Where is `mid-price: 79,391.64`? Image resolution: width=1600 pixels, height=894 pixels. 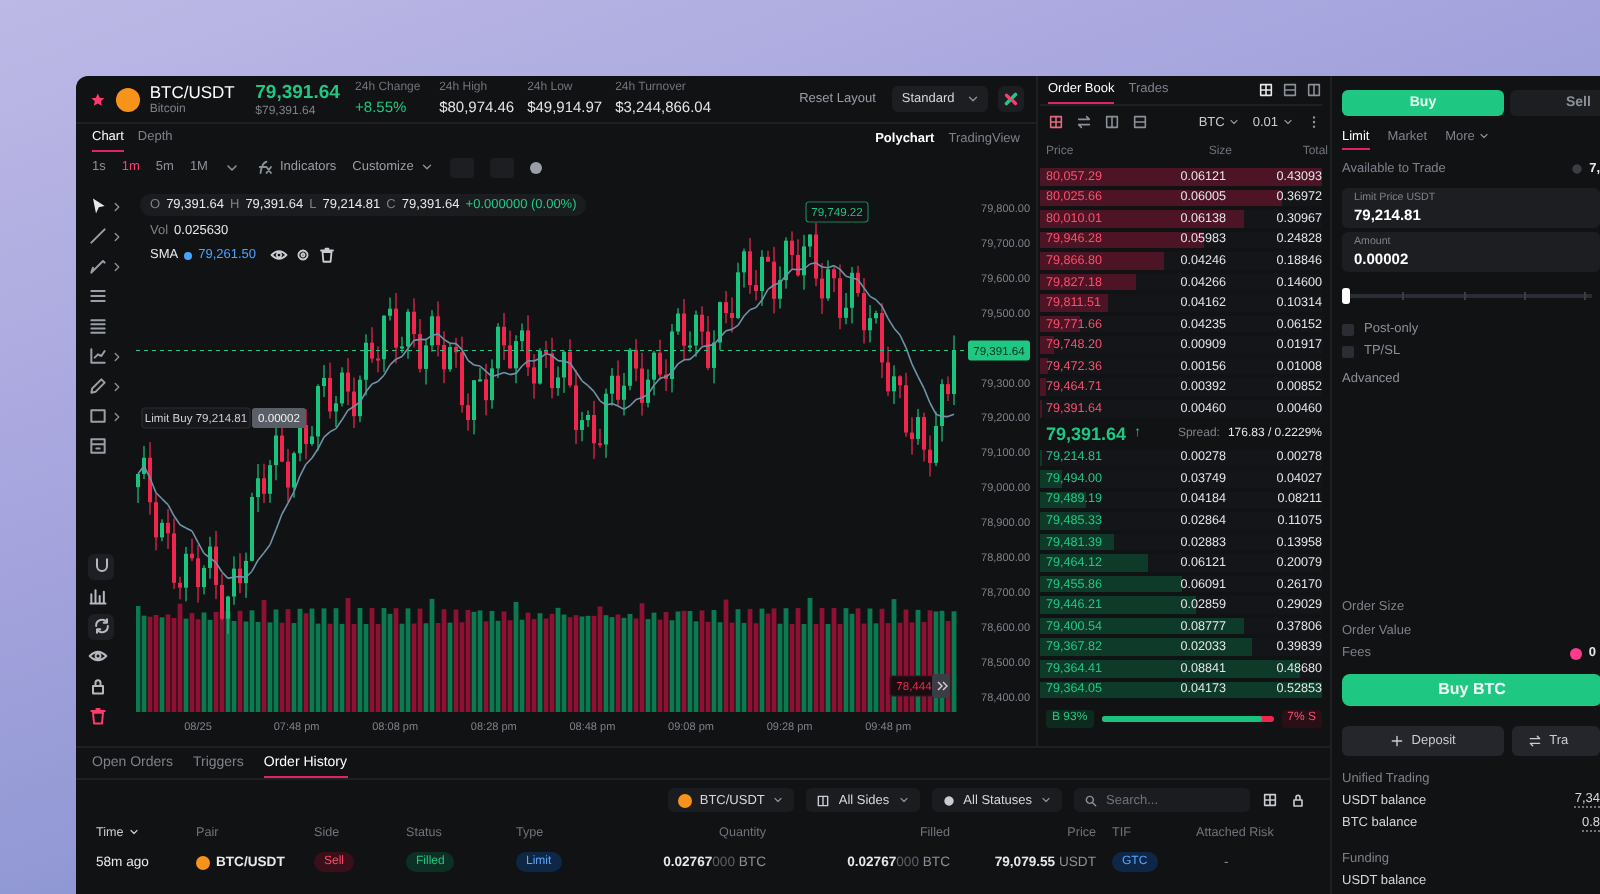 mid-price: 79,391.64 is located at coordinates (1086, 433).